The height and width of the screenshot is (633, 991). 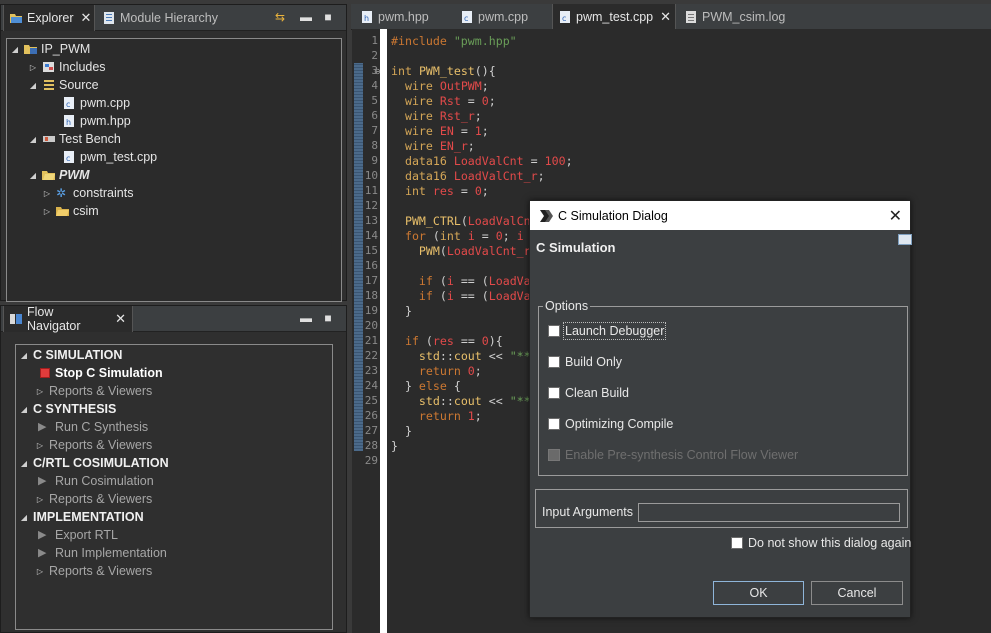 I want to click on tree-item-csim: ▷ csim, so click(x=71, y=211).